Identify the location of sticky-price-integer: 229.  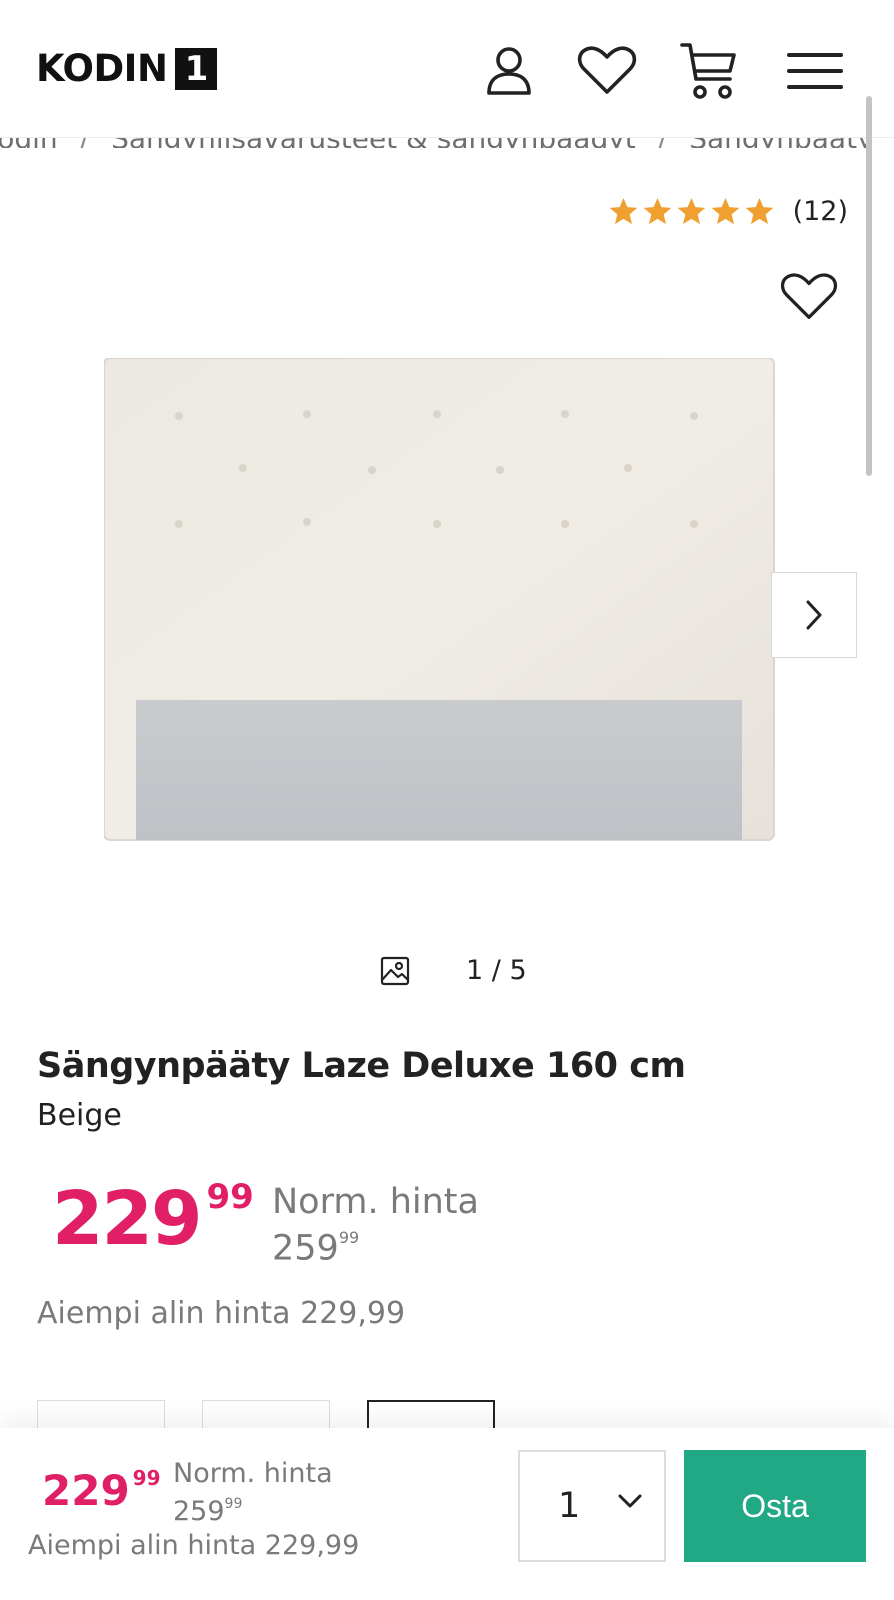
(86, 1490).